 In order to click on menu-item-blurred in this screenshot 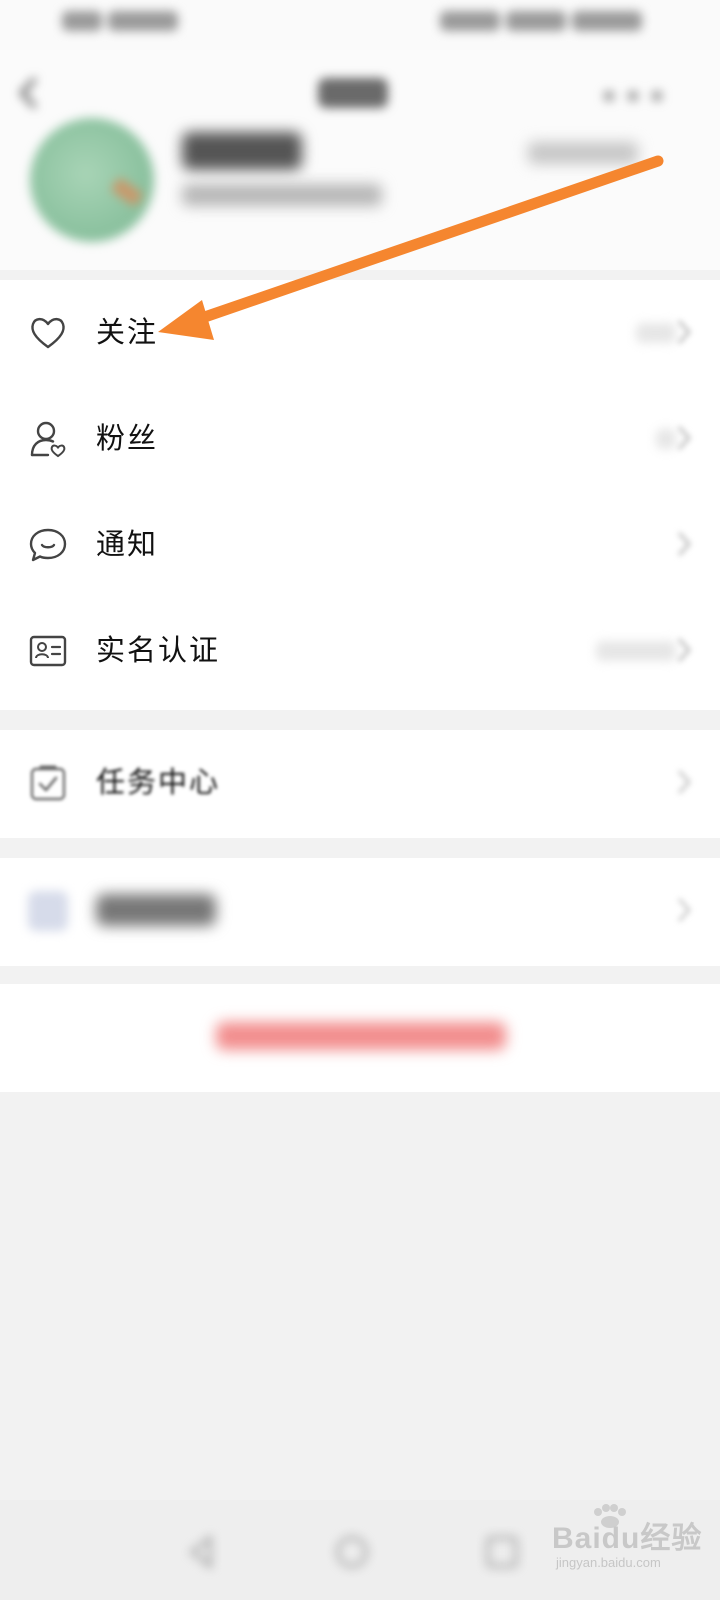, I will do `click(360, 911)`.